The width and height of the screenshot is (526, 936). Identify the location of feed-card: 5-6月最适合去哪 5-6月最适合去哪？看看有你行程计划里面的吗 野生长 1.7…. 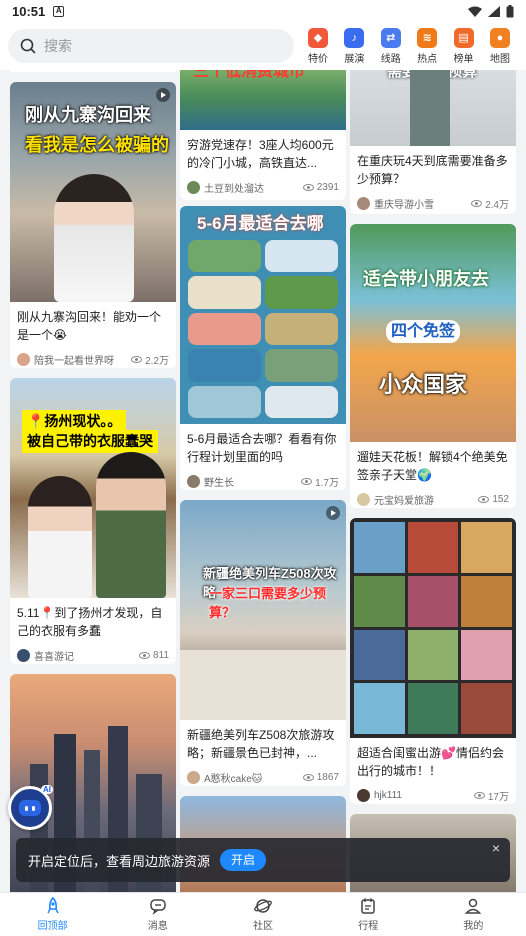
(263, 348).